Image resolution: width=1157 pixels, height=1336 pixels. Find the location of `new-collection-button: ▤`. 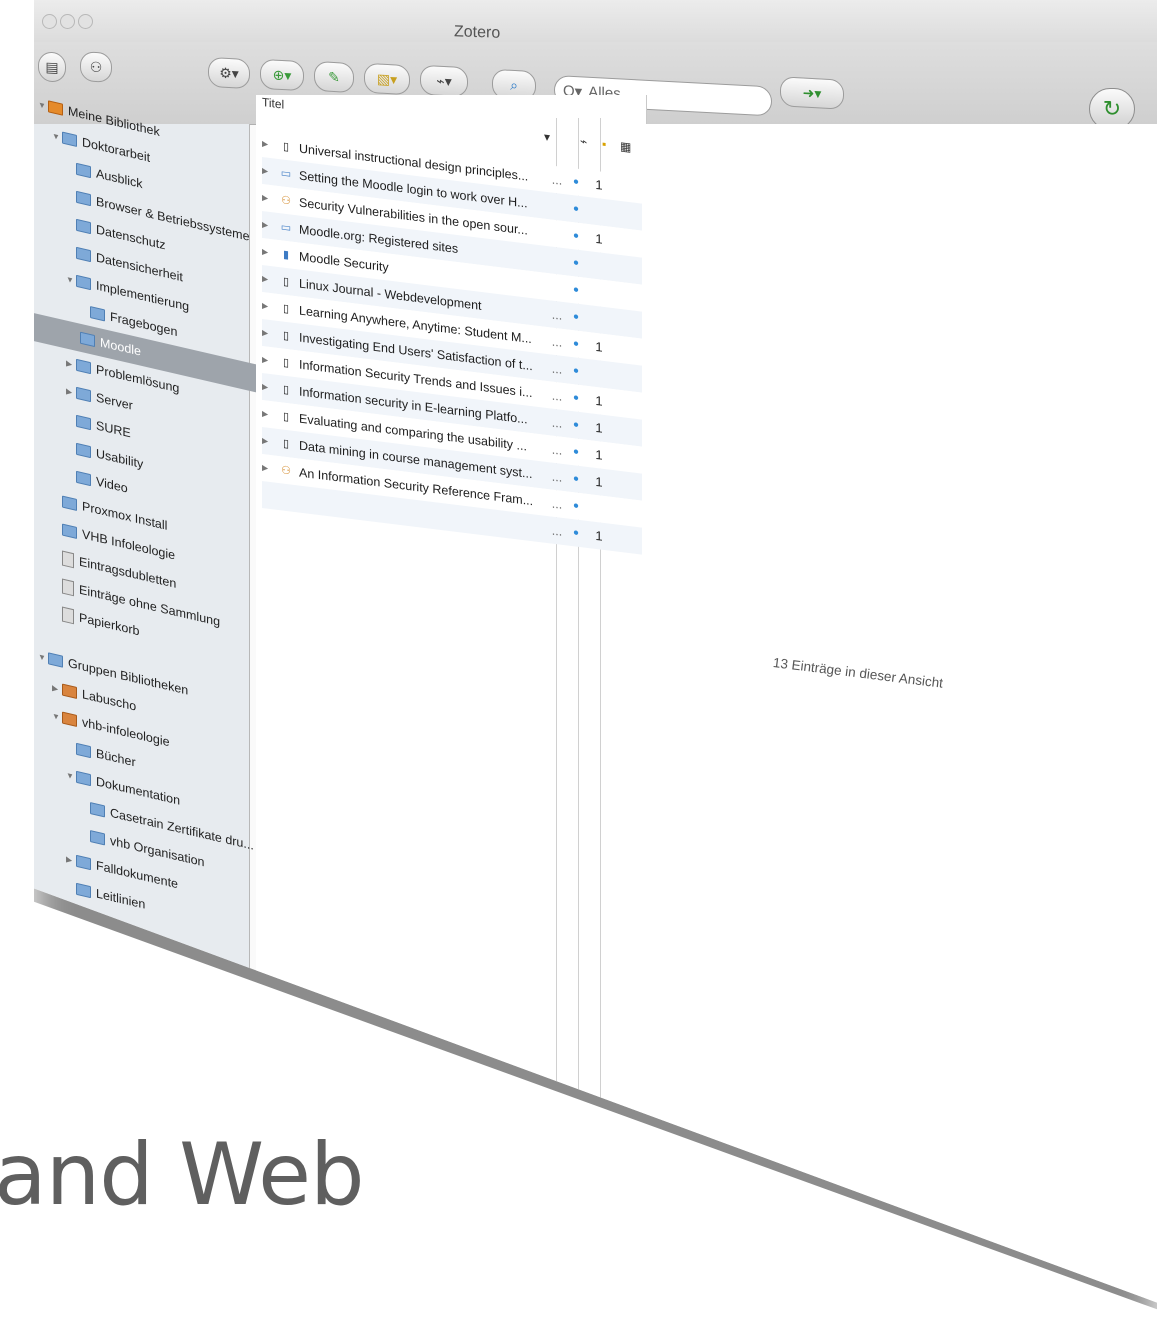

new-collection-button: ▤ is located at coordinates (52, 67).